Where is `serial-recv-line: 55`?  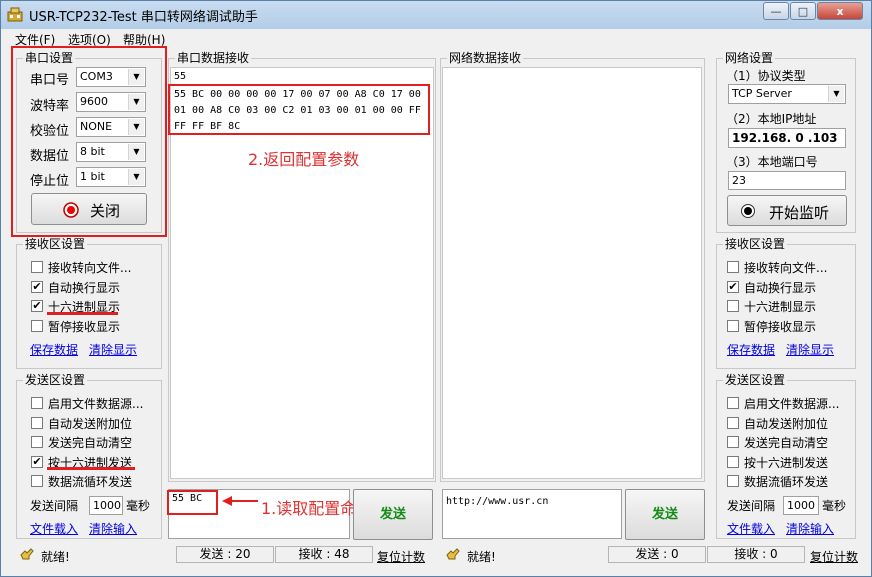
serial-recv-line: 55 is located at coordinates (180, 76).